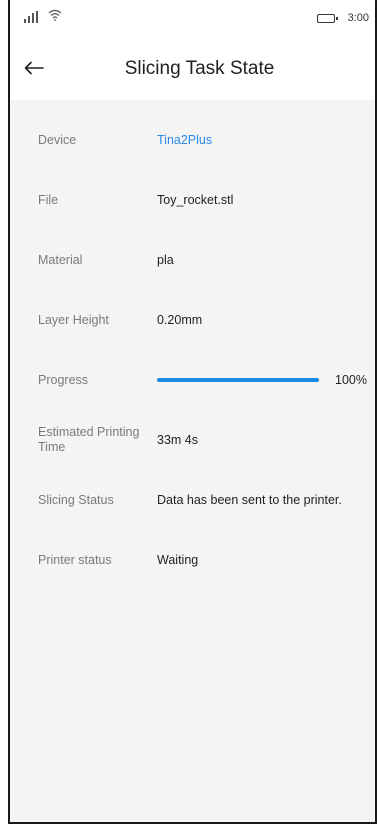 This screenshot has height=826, width=381. Describe the element at coordinates (178, 560) in the screenshot. I see `printer-status-value: Waiting` at that location.